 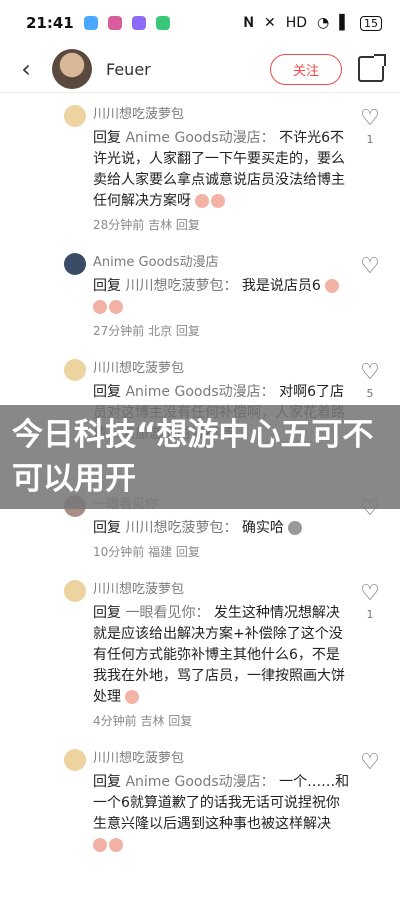 I want to click on reply-target: 一眼看见你：, so click(x=167, y=613).